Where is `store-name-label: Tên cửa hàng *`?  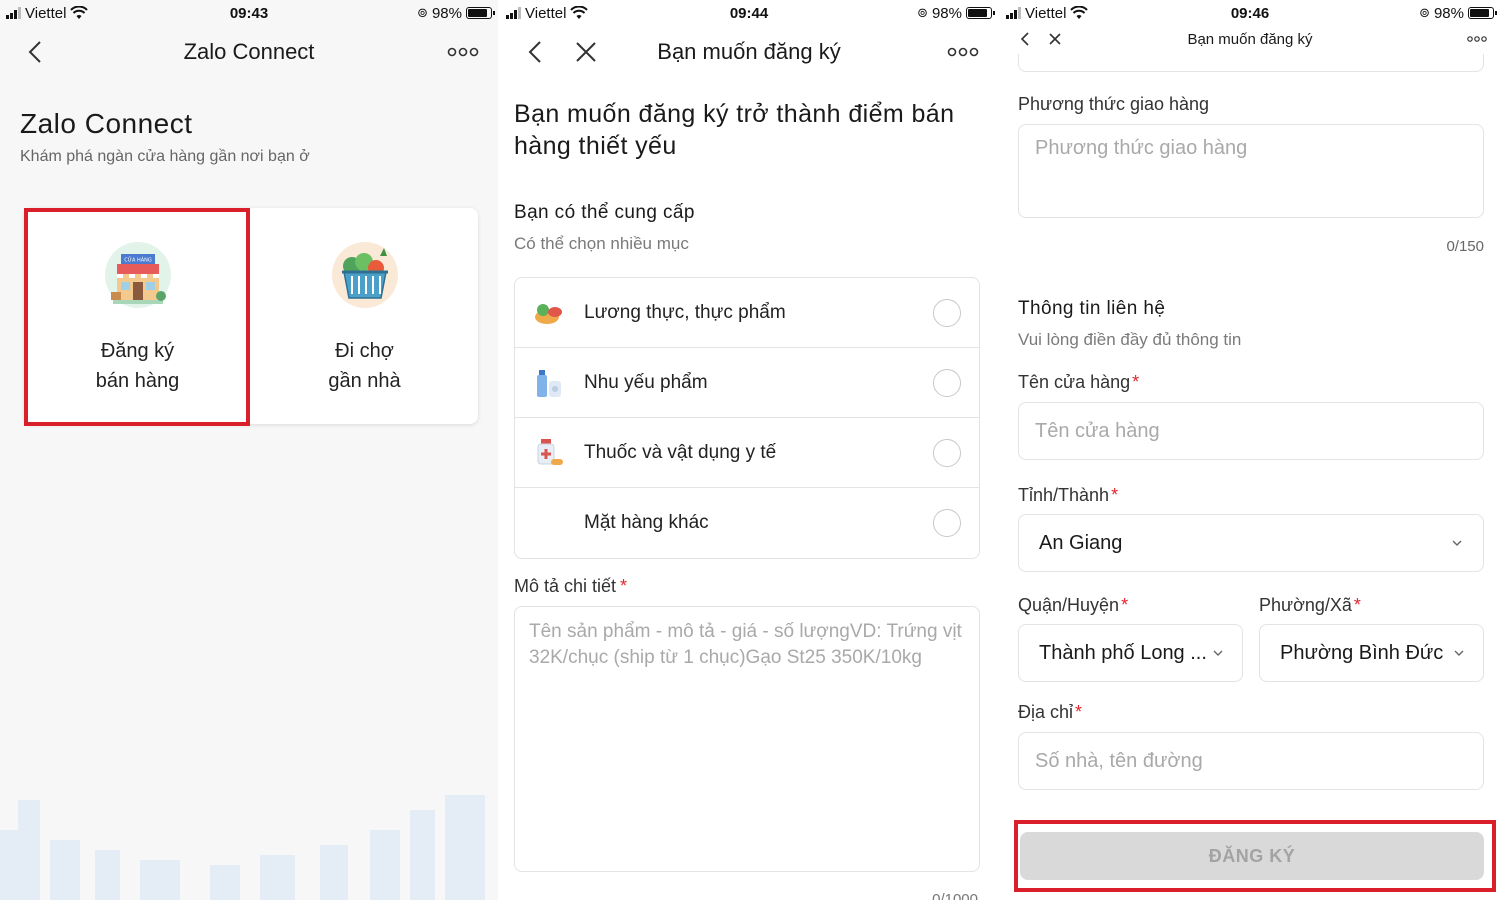 store-name-label: Tên cửa hàng * is located at coordinates (1078, 382).